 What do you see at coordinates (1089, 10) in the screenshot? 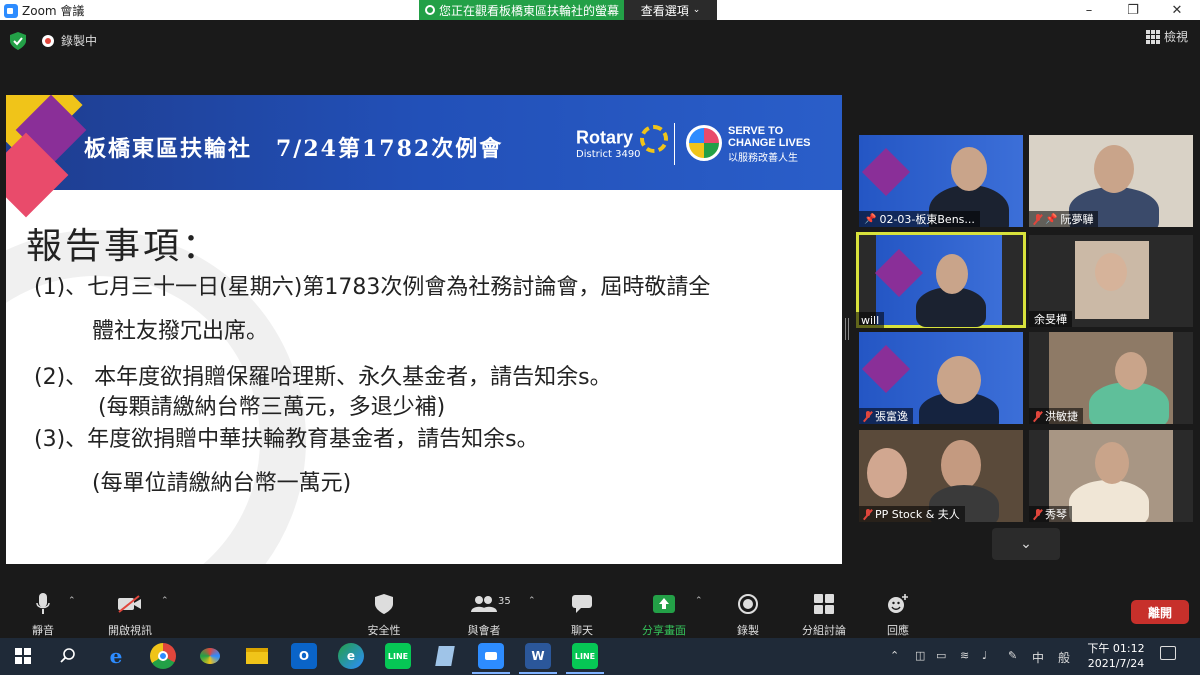
I see `minimize-button: –` at bounding box center [1089, 10].